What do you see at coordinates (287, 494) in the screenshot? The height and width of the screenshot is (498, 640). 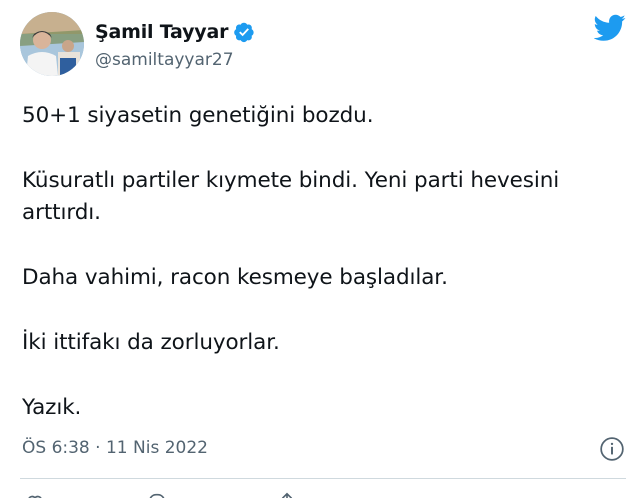 I see `share-icon` at bounding box center [287, 494].